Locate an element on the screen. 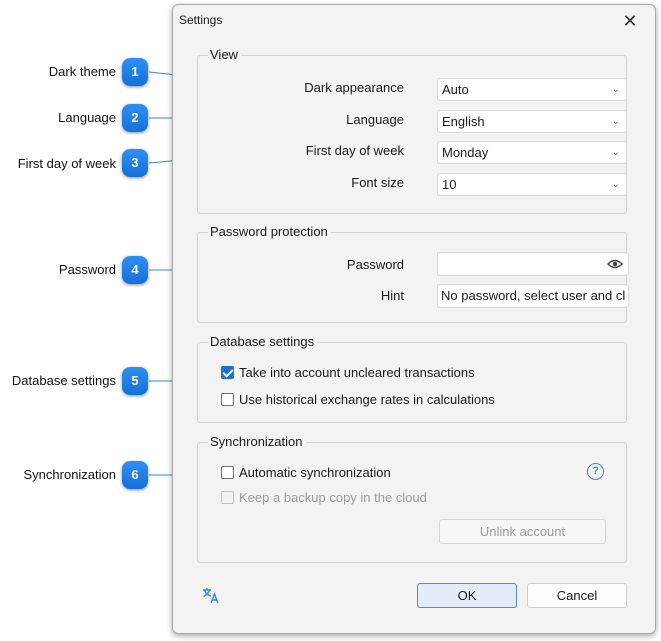 Image resolution: width=661 pixels, height=641 pixels. password-label: Password is located at coordinates (375, 264).